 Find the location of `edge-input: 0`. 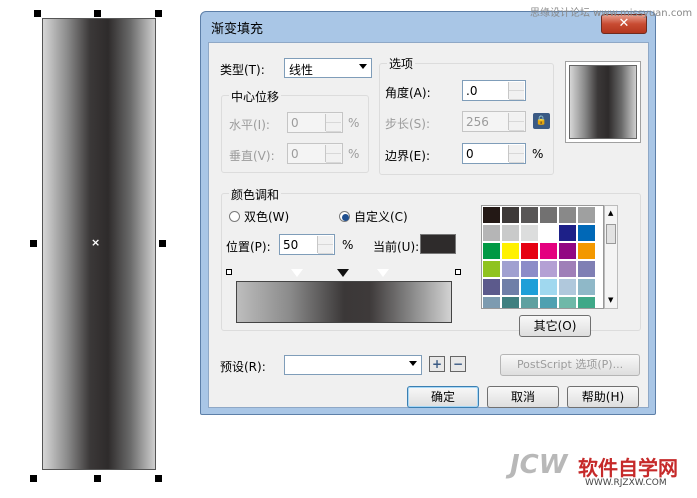

edge-input: 0 is located at coordinates (494, 153).